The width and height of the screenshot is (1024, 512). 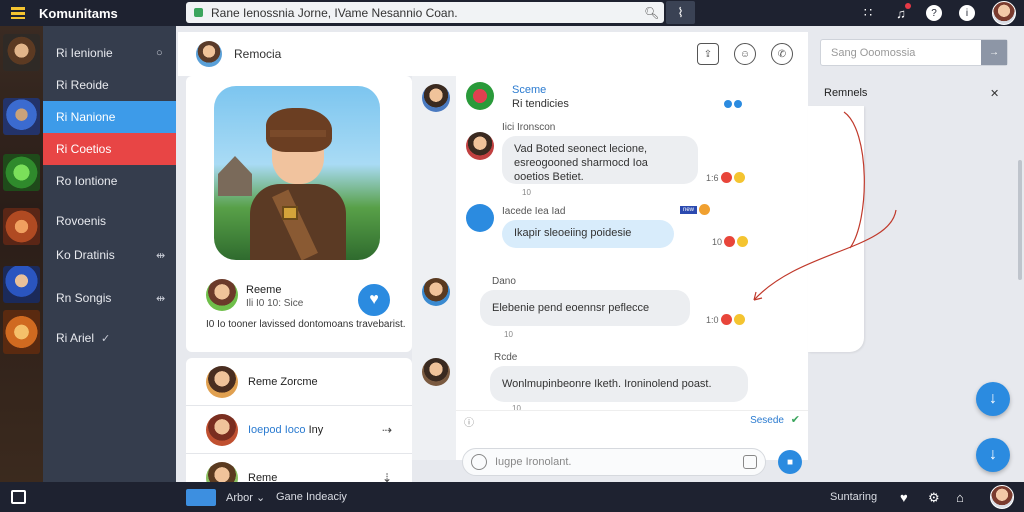 What do you see at coordinates (82, 85) in the screenshot?
I see `nav-item-label: Ri Reoide` at bounding box center [82, 85].